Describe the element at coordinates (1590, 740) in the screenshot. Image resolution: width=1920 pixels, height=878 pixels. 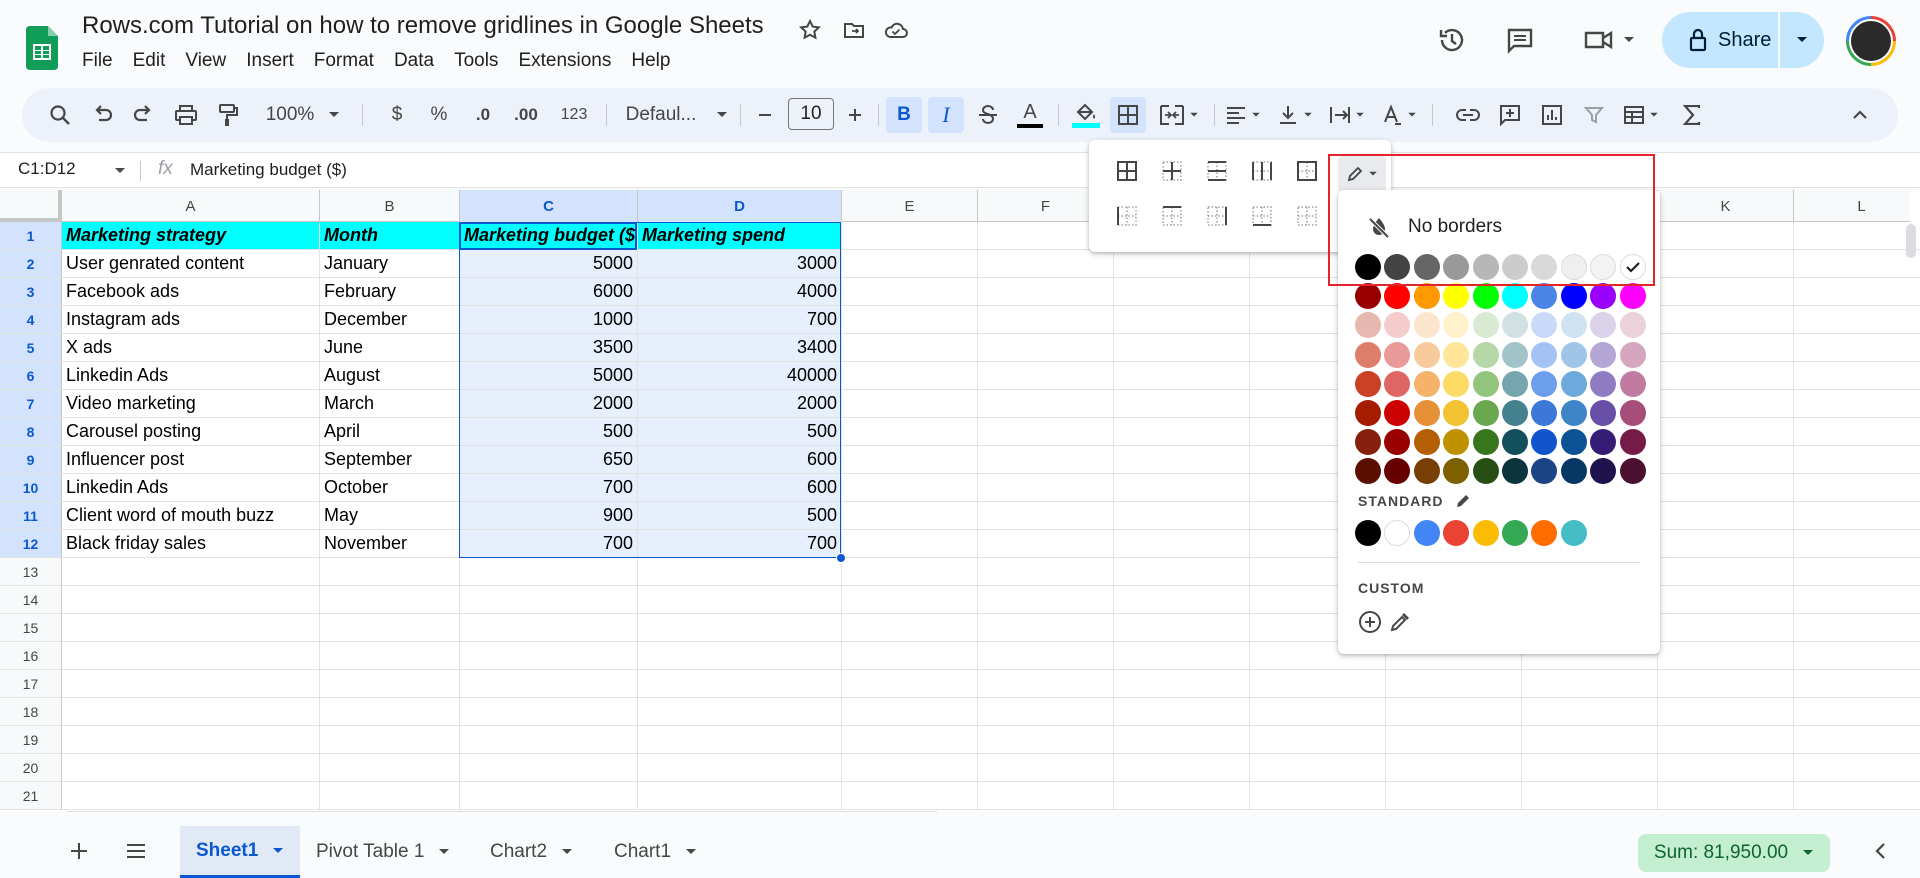
I see `cell-j19` at that location.